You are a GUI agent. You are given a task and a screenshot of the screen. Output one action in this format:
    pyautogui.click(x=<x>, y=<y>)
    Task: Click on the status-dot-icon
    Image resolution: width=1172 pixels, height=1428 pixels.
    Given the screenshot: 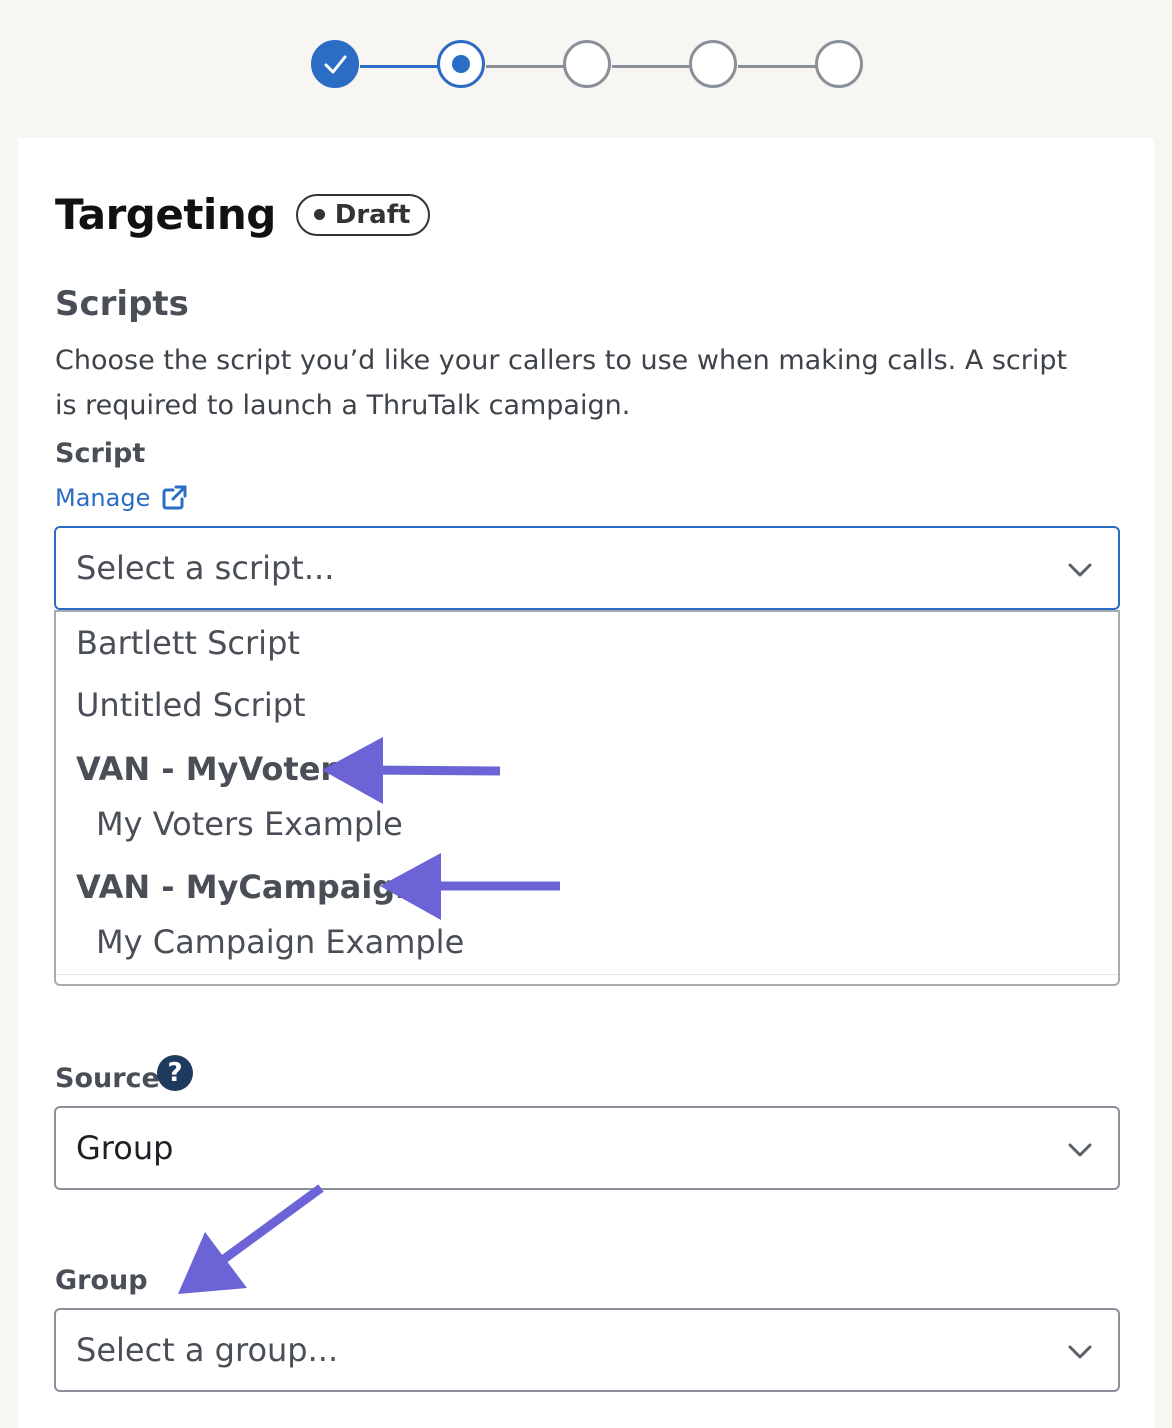 What is the action you would take?
    pyautogui.click(x=319, y=214)
    